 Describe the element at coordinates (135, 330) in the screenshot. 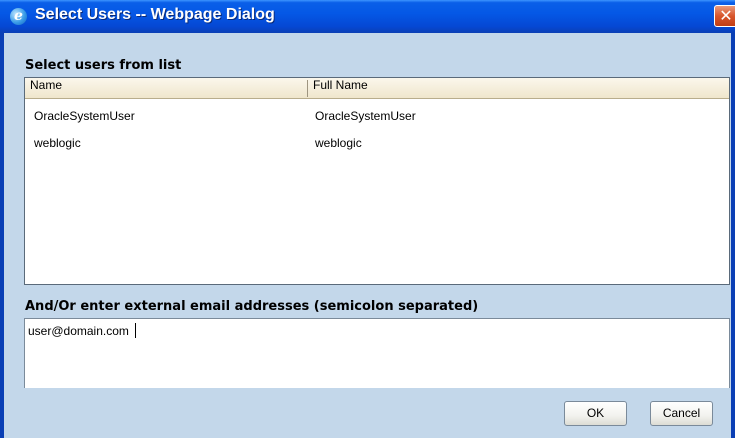

I see `text-cursor` at that location.